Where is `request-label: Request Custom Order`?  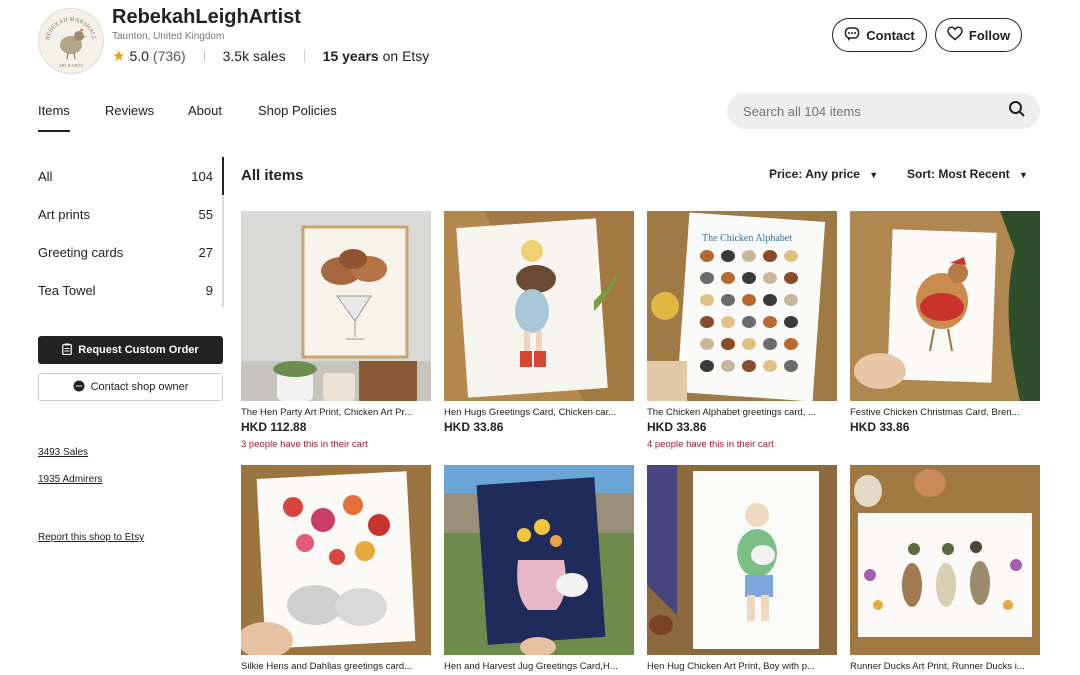 request-label: Request Custom Order is located at coordinates (138, 350).